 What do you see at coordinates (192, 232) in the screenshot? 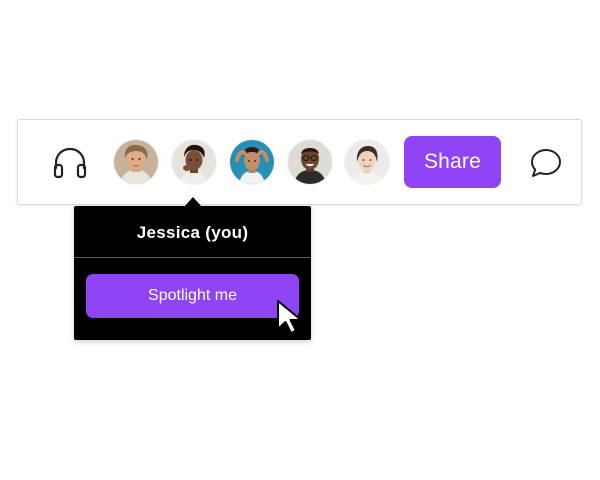
I see `popover-title: Jessica (you)` at bounding box center [192, 232].